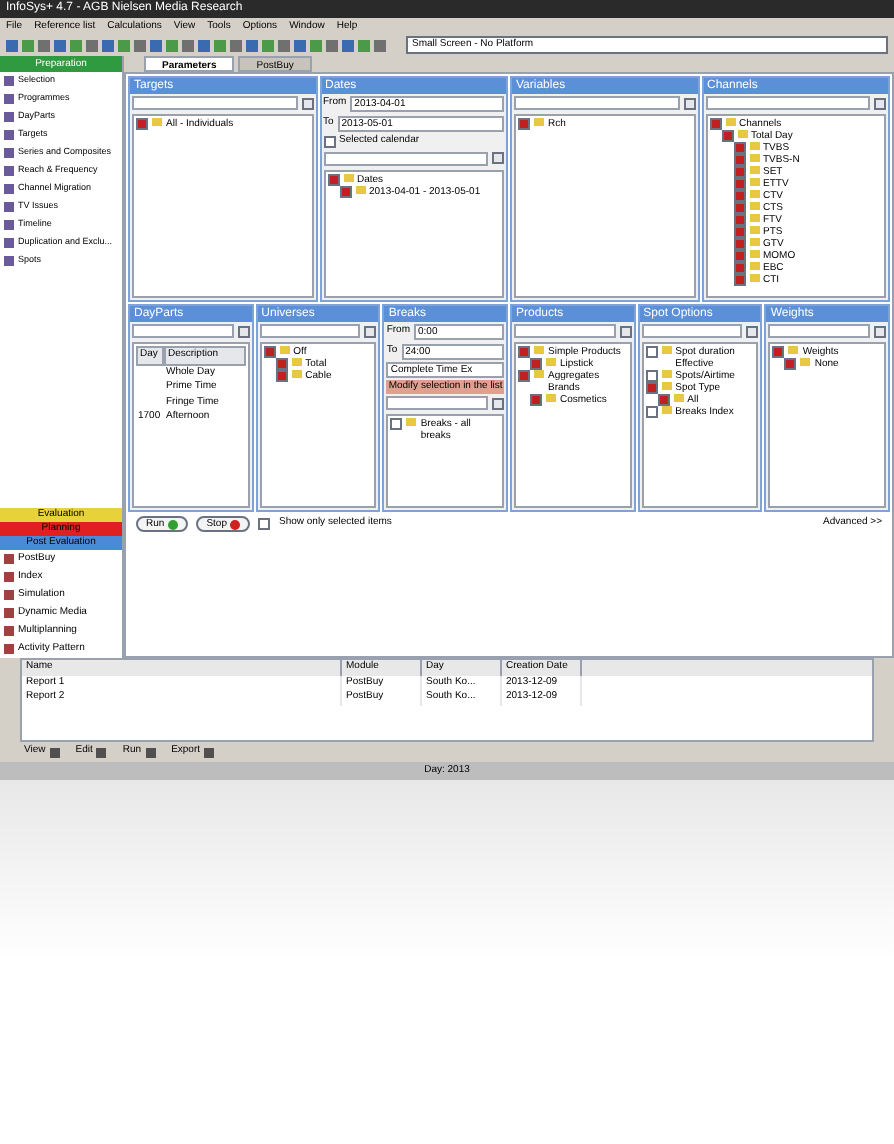 The width and height of the screenshot is (894, 1144). What do you see at coordinates (235, 524) in the screenshot?
I see `stop-icon` at bounding box center [235, 524].